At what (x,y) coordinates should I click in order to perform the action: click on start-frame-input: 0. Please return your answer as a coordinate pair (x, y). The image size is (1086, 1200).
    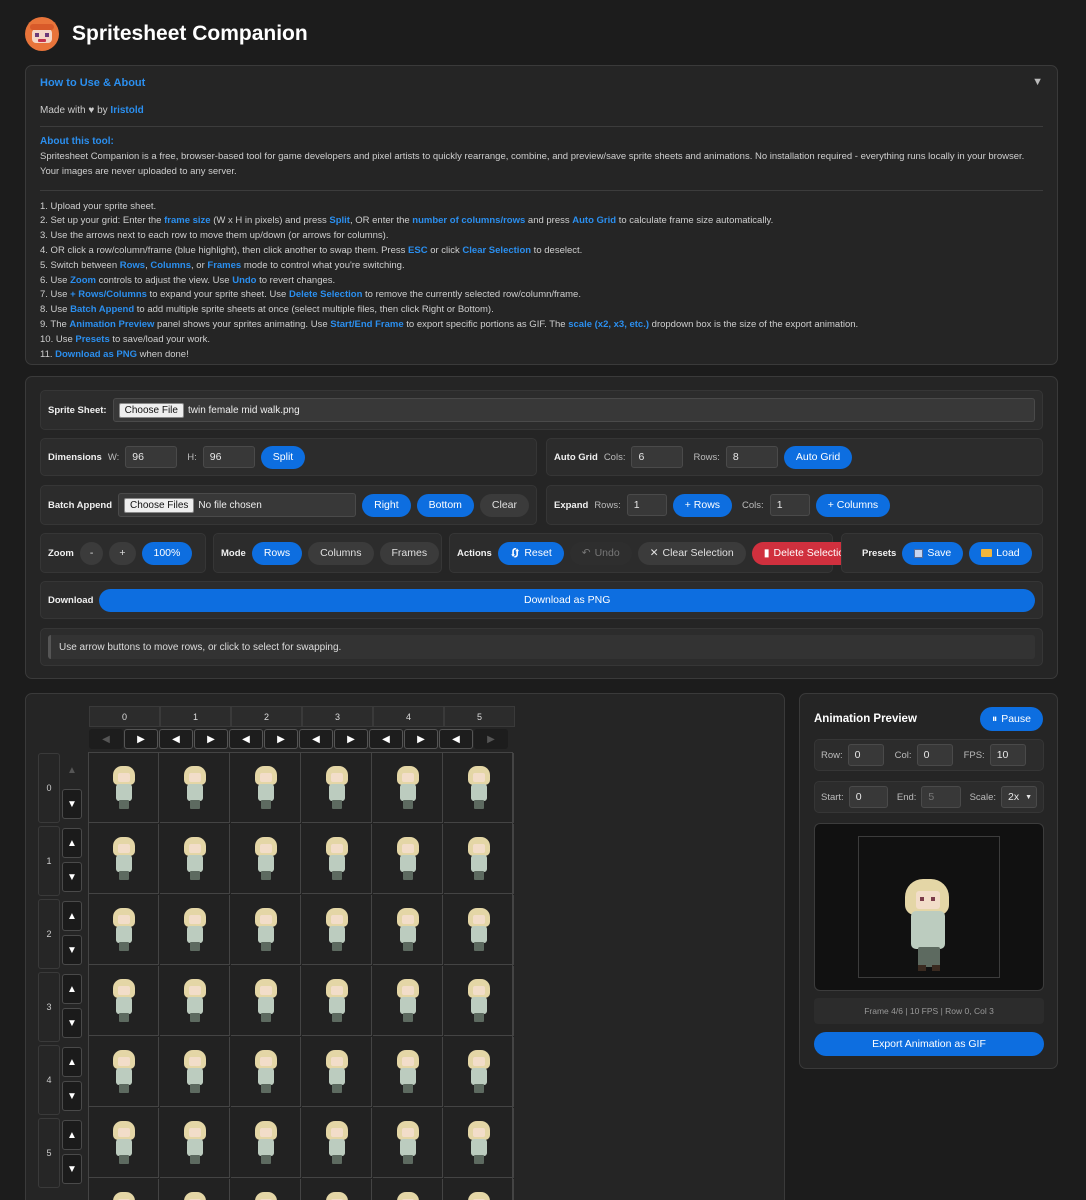
    Looking at the image, I should click on (868, 797).